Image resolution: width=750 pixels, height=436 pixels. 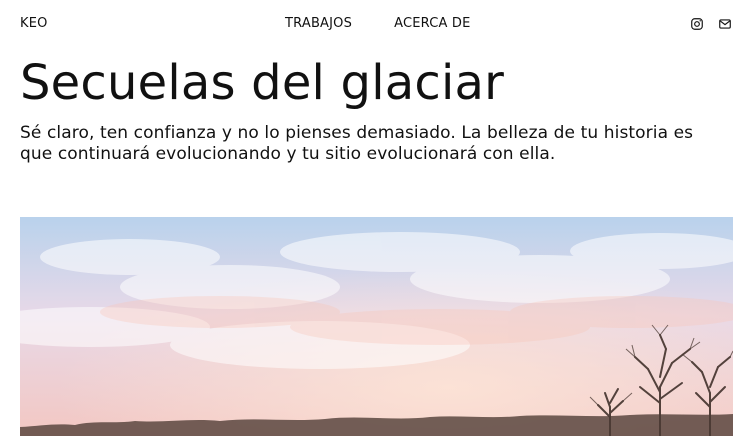 I want to click on social-links, so click(x=711, y=23).